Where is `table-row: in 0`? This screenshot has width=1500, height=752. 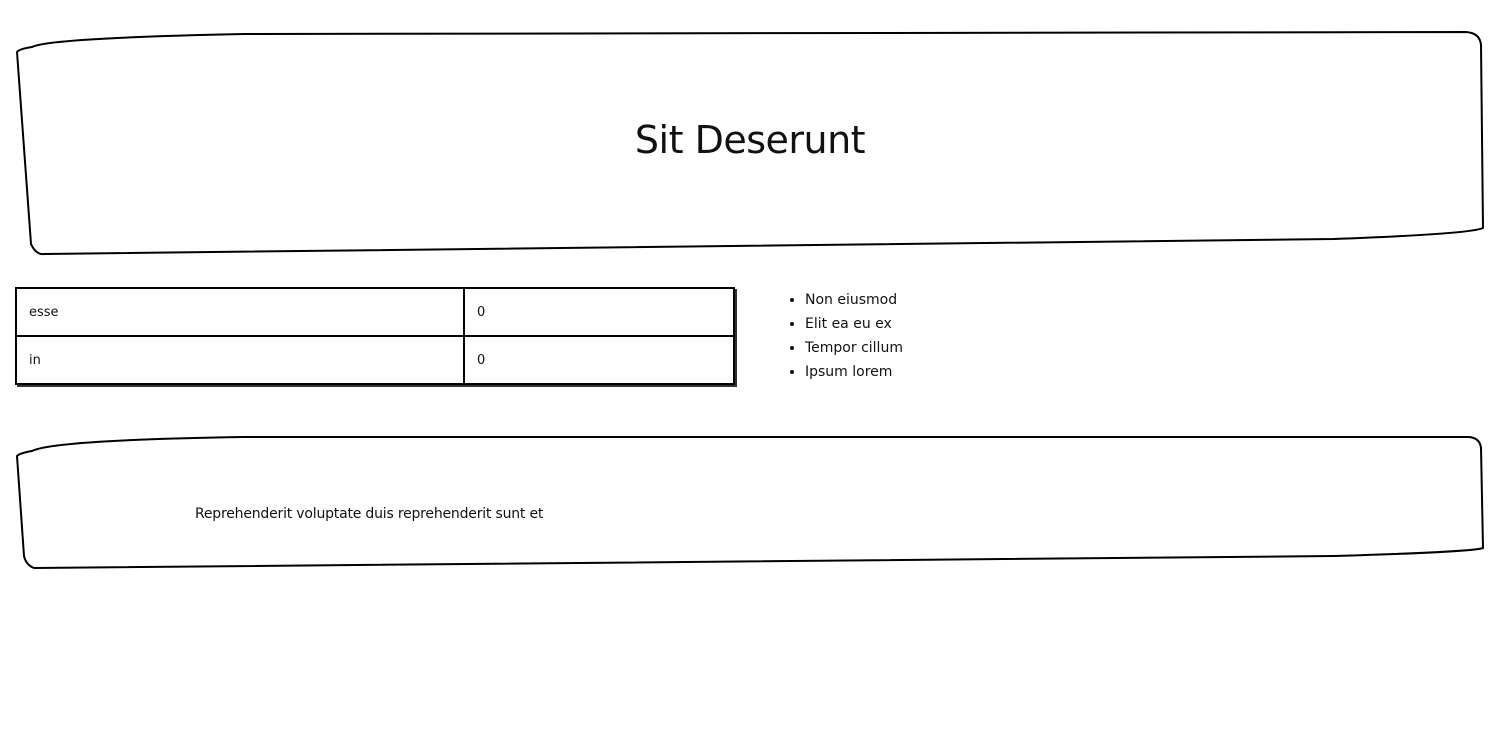
table-row: in 0 is located at coordinates (375, 360).